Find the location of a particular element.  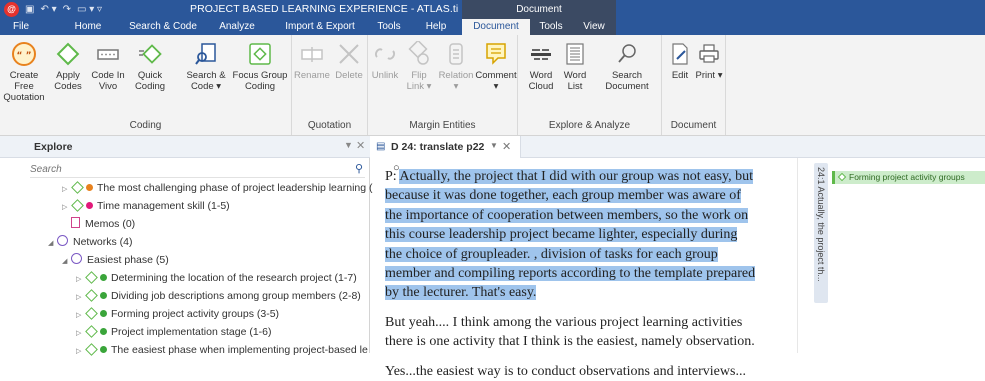

tab-context-view: View is located at coordinates (594, 27).